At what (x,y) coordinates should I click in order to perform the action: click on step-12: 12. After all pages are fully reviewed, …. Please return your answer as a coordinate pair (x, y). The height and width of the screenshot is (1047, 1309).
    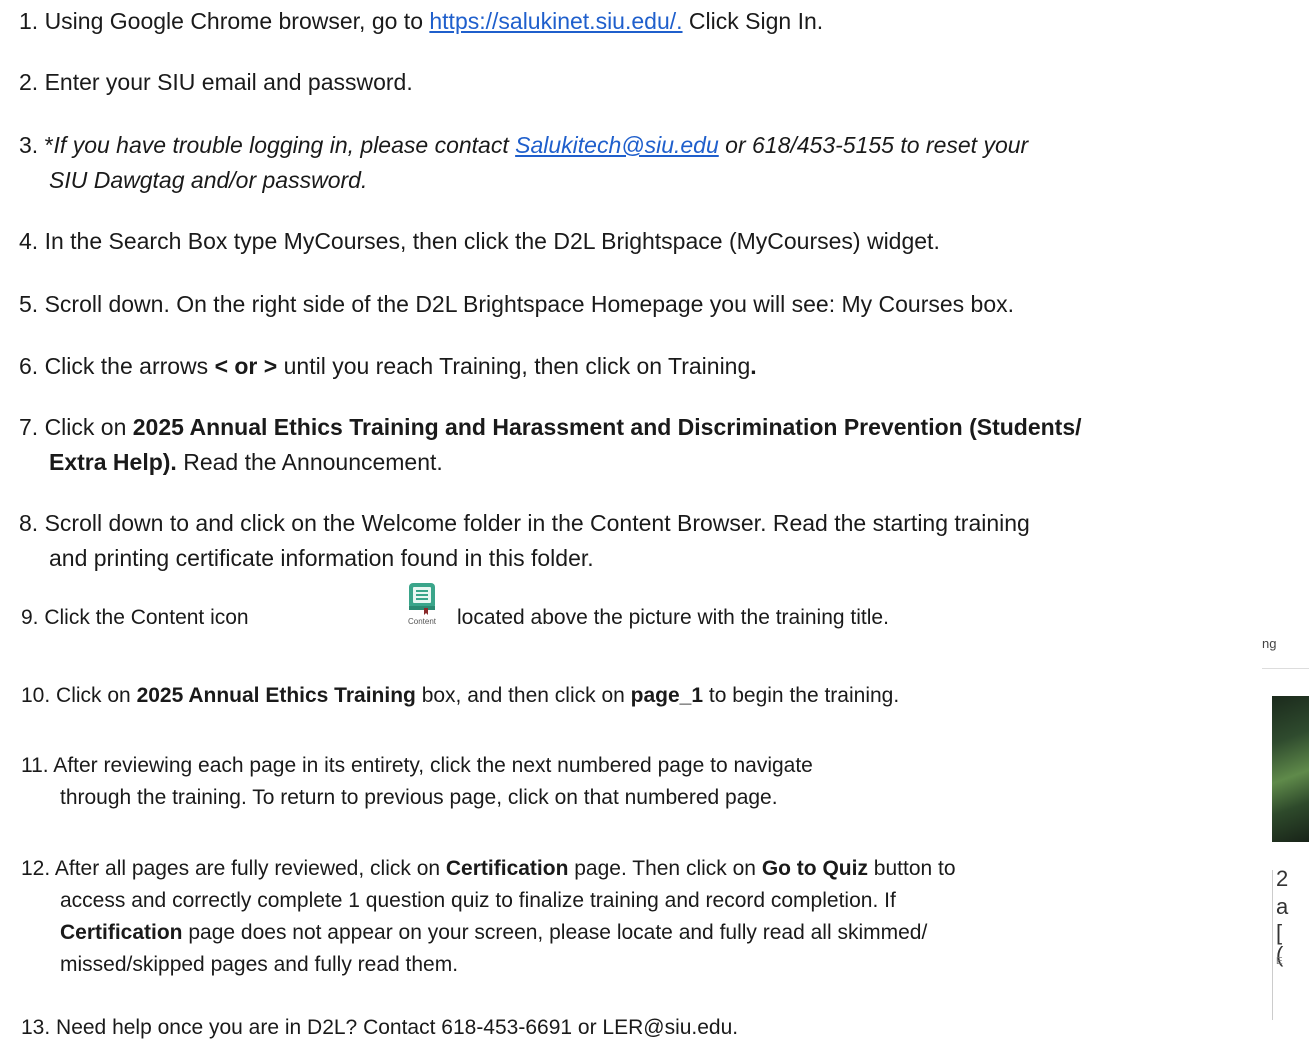
    Looking at the image, I should click on (488, 916).